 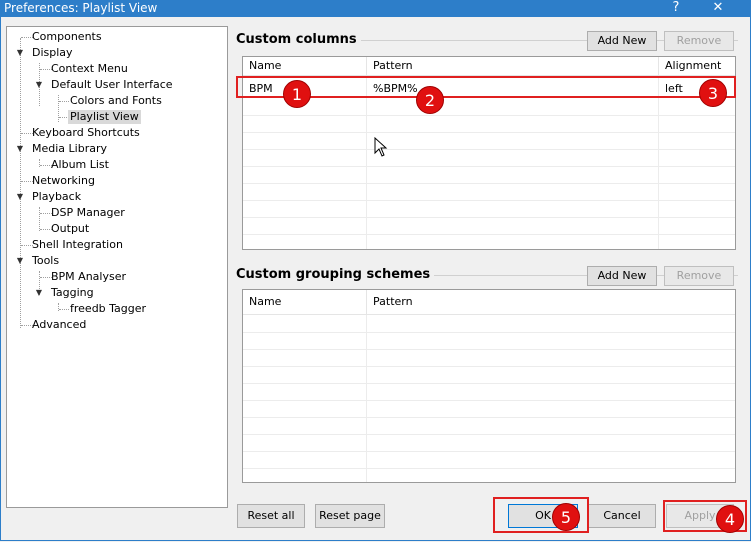 What do you see at coordinates (676, 8) in the screenshot?
I see `help-icon: ?` at bounding box center [676, 8].